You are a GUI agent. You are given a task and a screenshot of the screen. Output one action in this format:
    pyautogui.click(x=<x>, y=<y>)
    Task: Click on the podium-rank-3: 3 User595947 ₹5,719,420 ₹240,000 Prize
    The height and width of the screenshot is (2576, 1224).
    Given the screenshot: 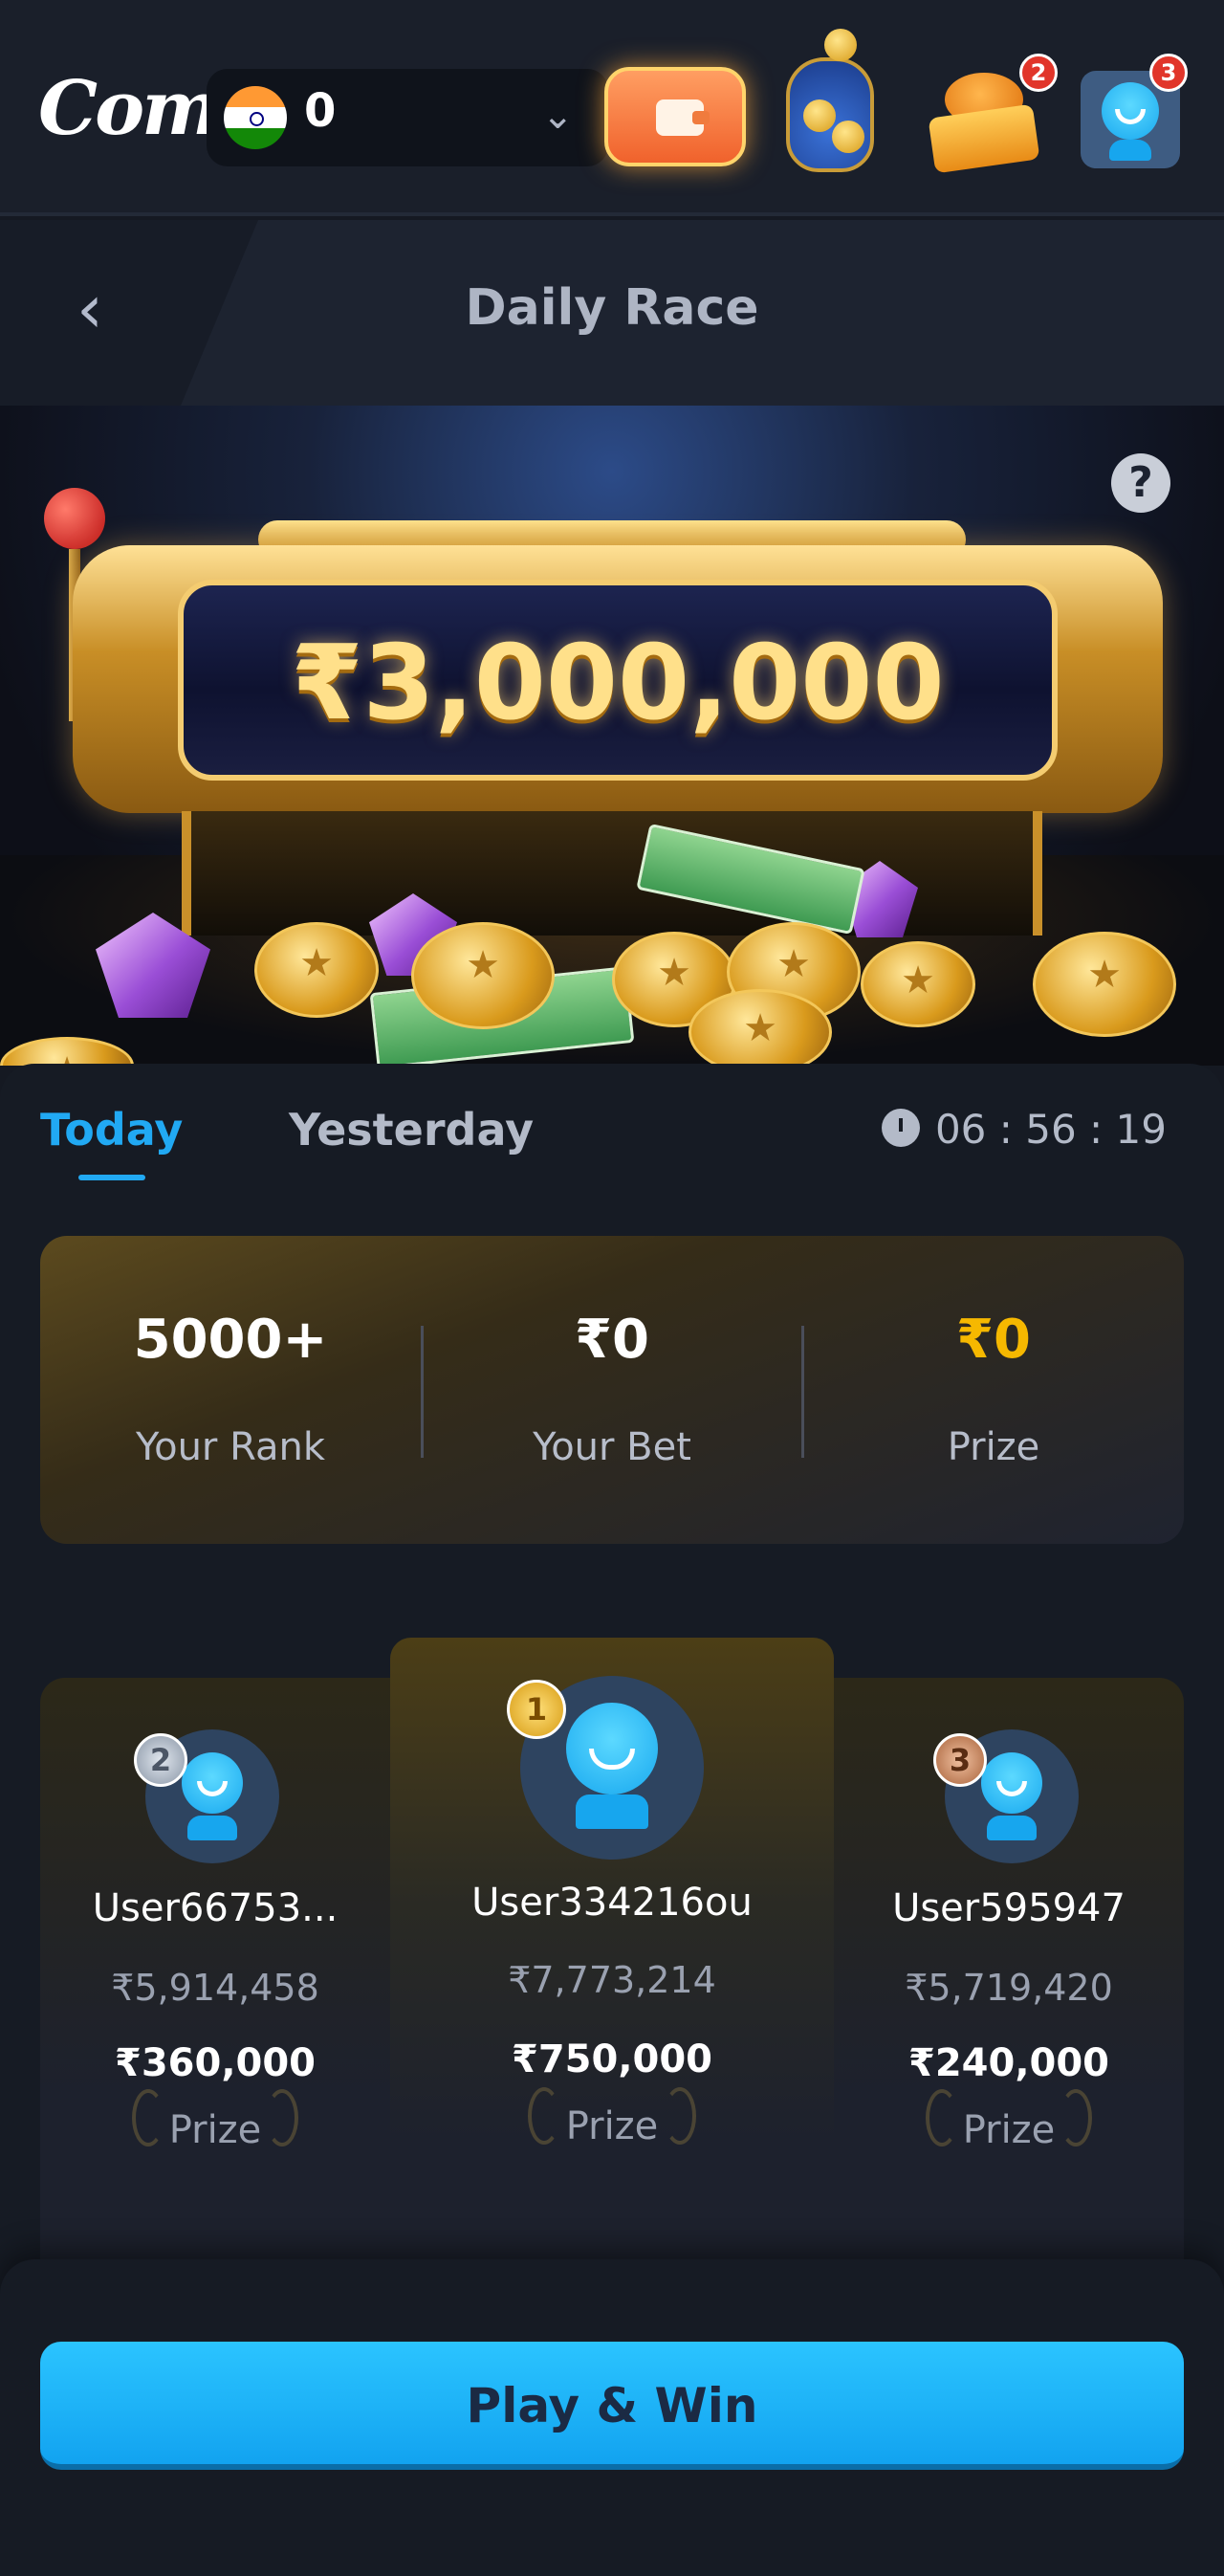 What is the action you would take?
    pyautogui.click(x=1009, y=2003)
    